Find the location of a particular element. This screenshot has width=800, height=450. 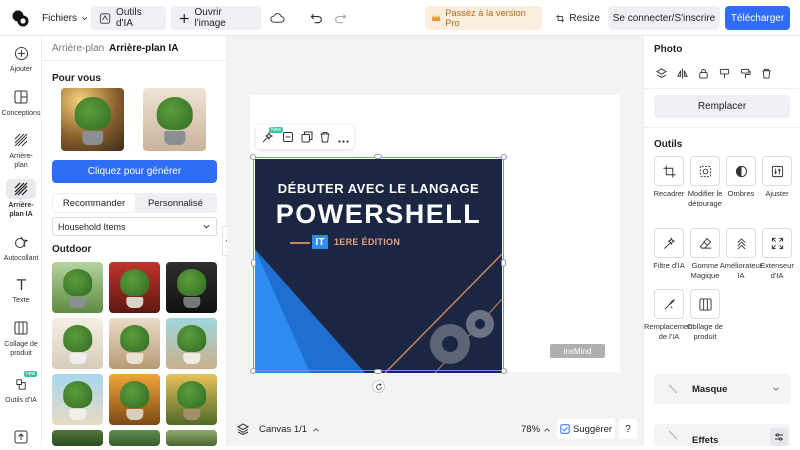

paint-icon is located at coordinates (745, 75).